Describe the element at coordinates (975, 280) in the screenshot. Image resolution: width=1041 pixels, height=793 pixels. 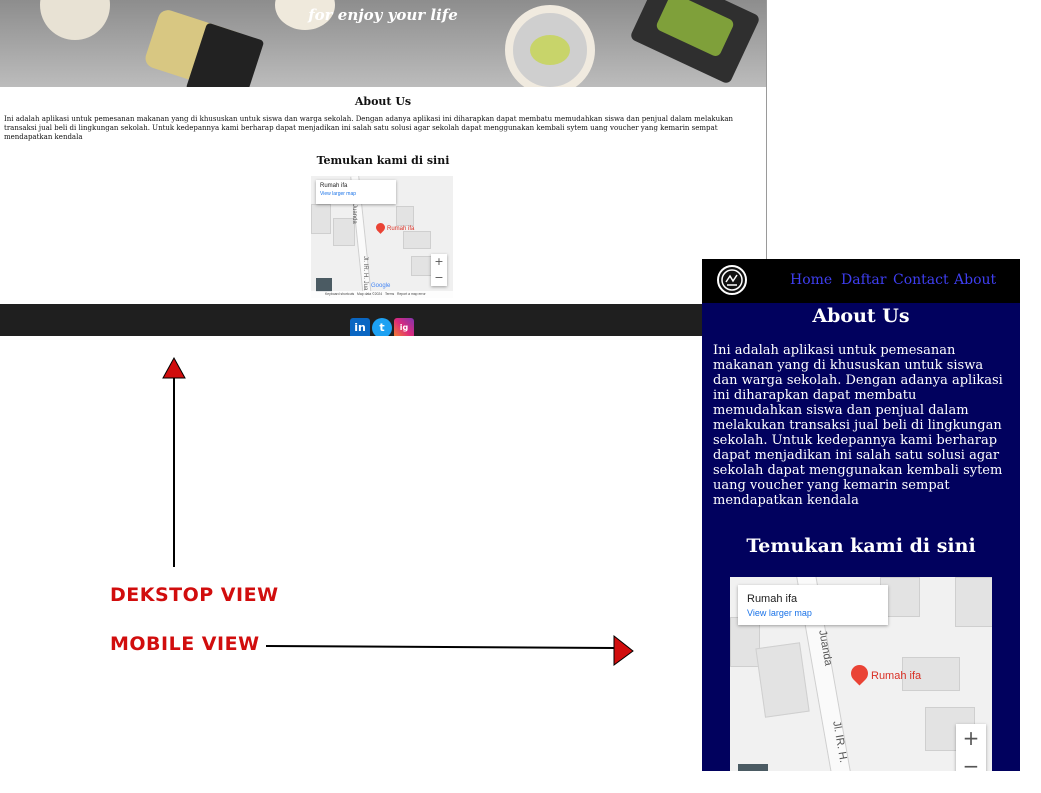
I see `nav-about-link: About` at that location.